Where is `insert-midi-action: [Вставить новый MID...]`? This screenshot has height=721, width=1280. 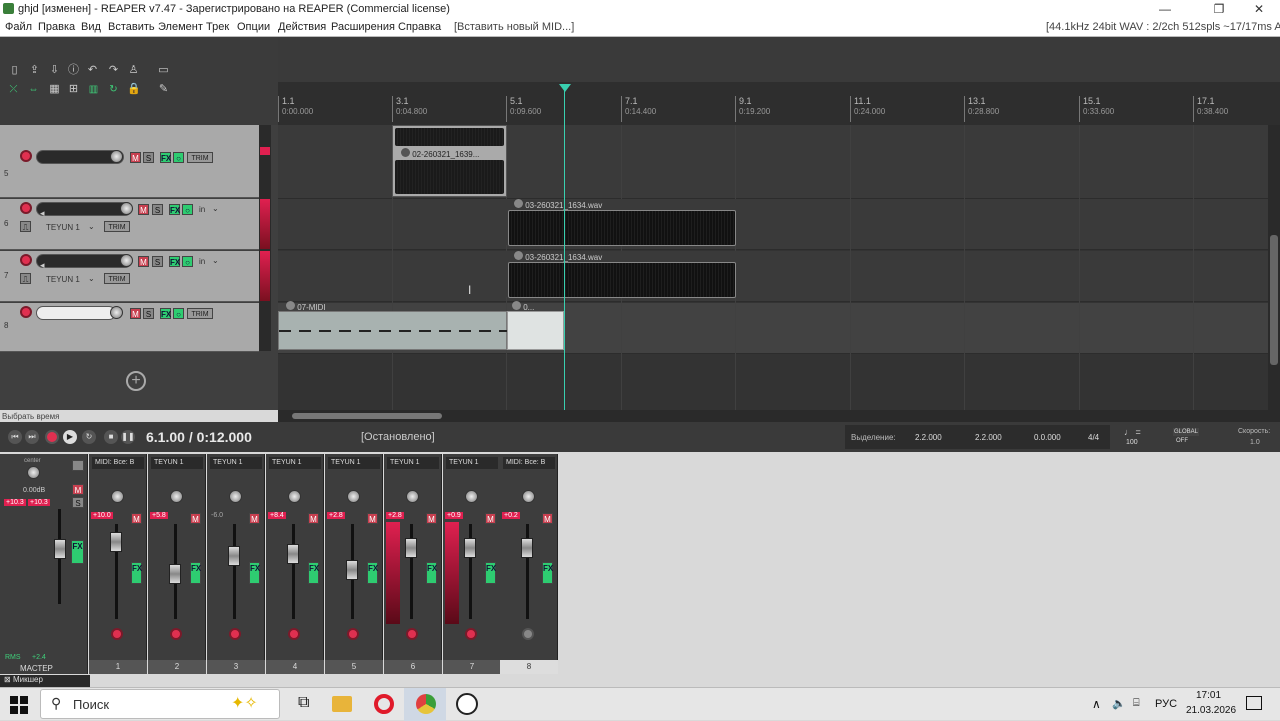
insert-midi-action: [Вставить новый MID...] is located at coordinates (514, 27).